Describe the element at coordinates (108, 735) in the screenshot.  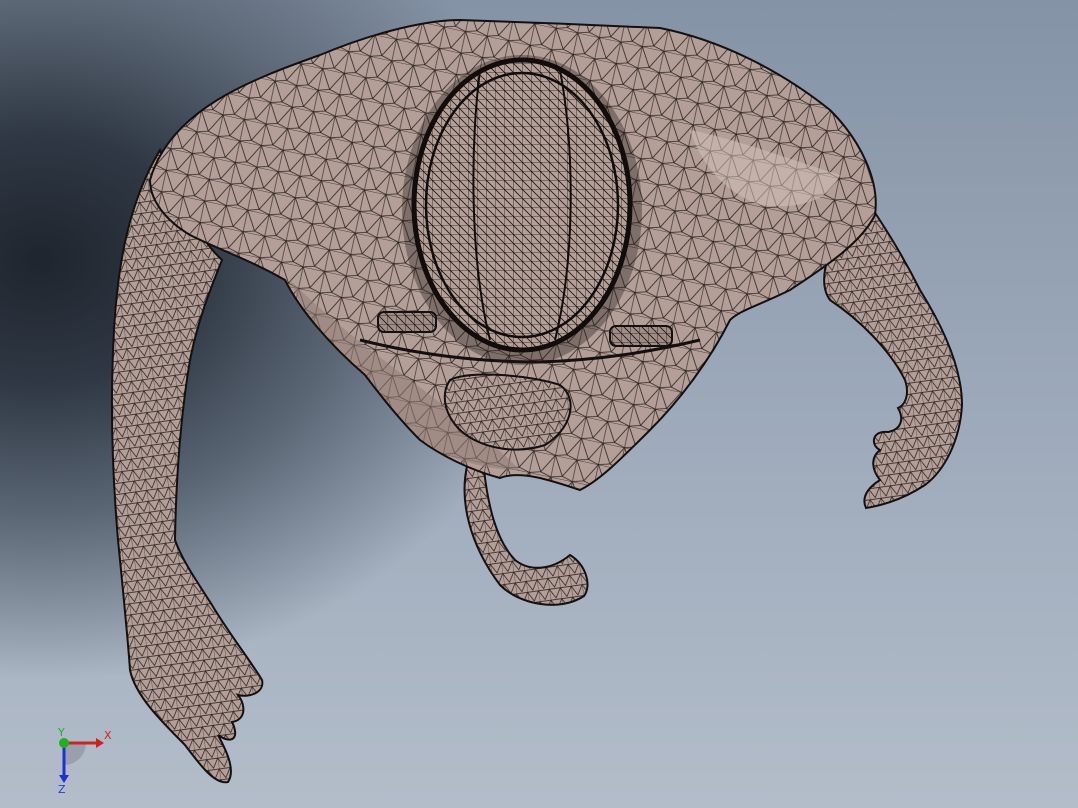
I see `x-axis-label: X` at that location.